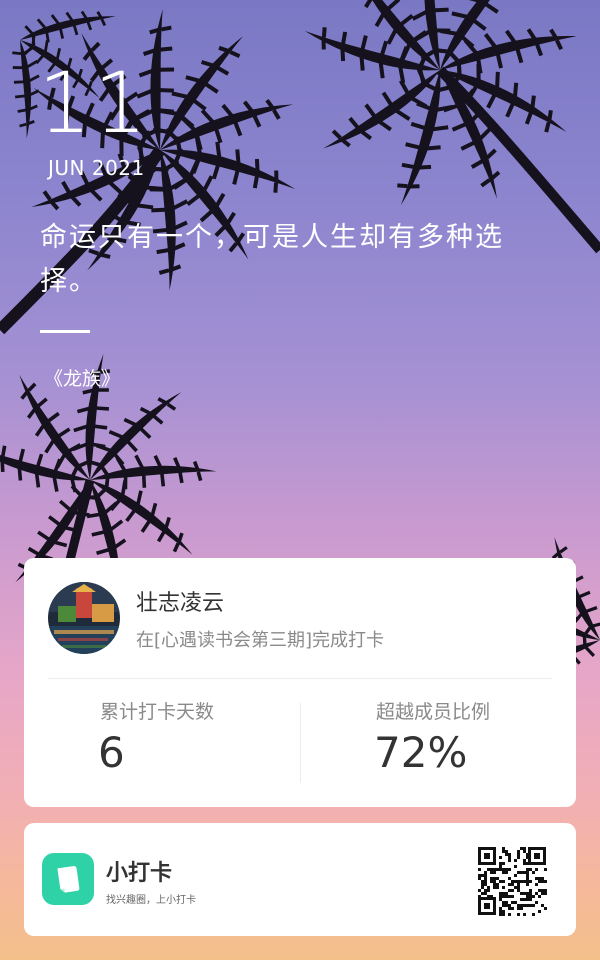 This screenshot has width=600, height=960. I want to click on app-name: 小打卡, so click(139, 873).